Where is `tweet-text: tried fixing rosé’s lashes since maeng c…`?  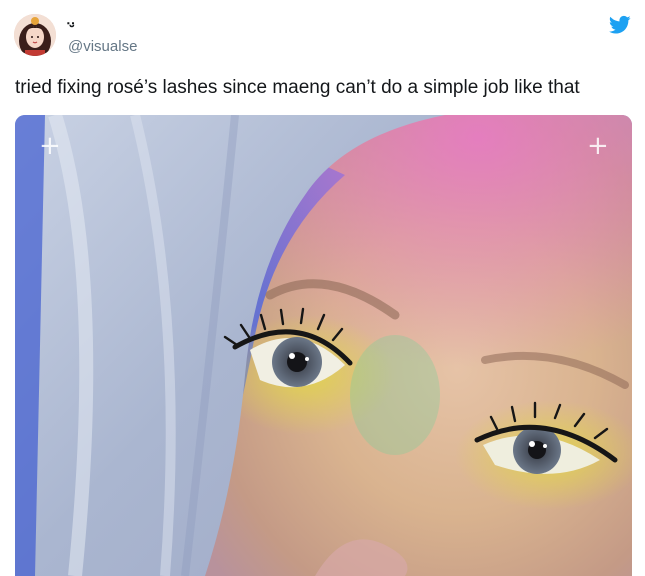
tweet-text: tried fixing rosé’s lashes since maeng c… is located at coordinates (297, 87).